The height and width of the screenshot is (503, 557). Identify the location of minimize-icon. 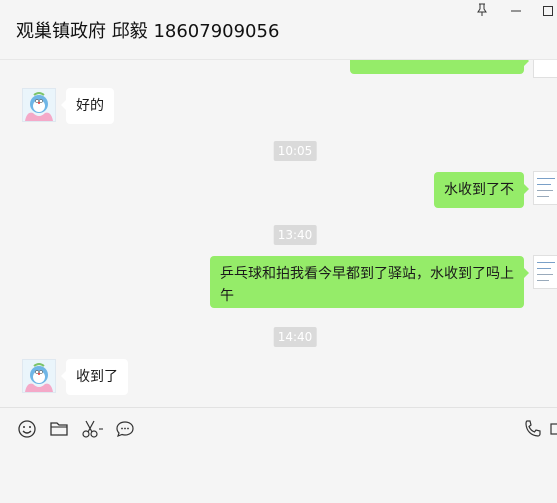
(516, 11).